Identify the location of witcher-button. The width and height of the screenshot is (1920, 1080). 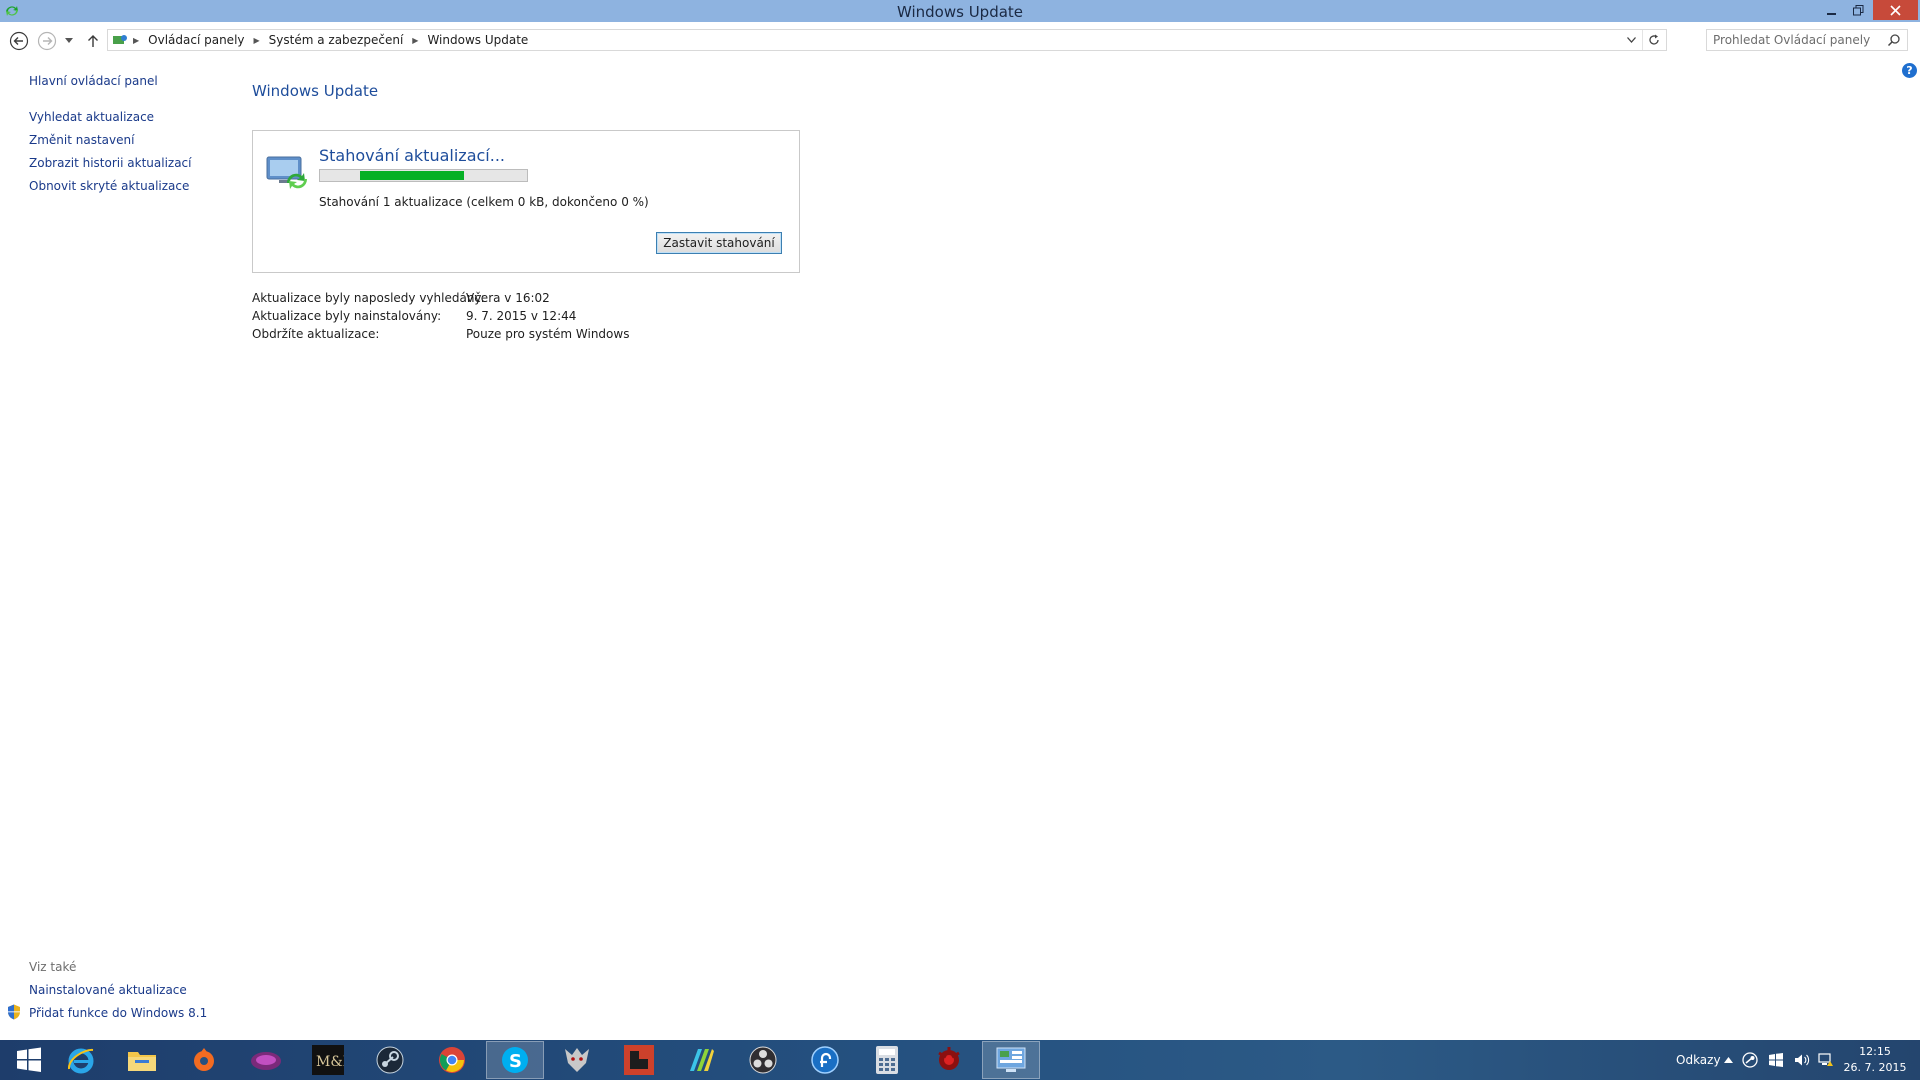
(577, 1060).